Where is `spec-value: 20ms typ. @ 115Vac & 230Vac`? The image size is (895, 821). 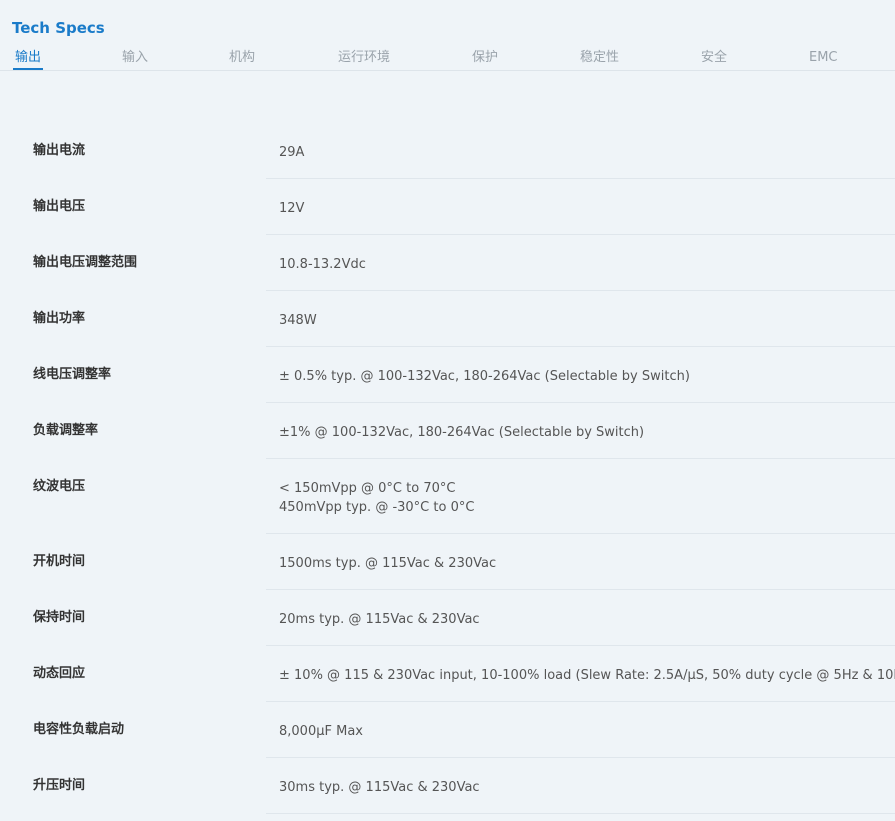
spec-value: 20ms typ. @ 115Vac & 230Vac is located at coordinates (379, 619).